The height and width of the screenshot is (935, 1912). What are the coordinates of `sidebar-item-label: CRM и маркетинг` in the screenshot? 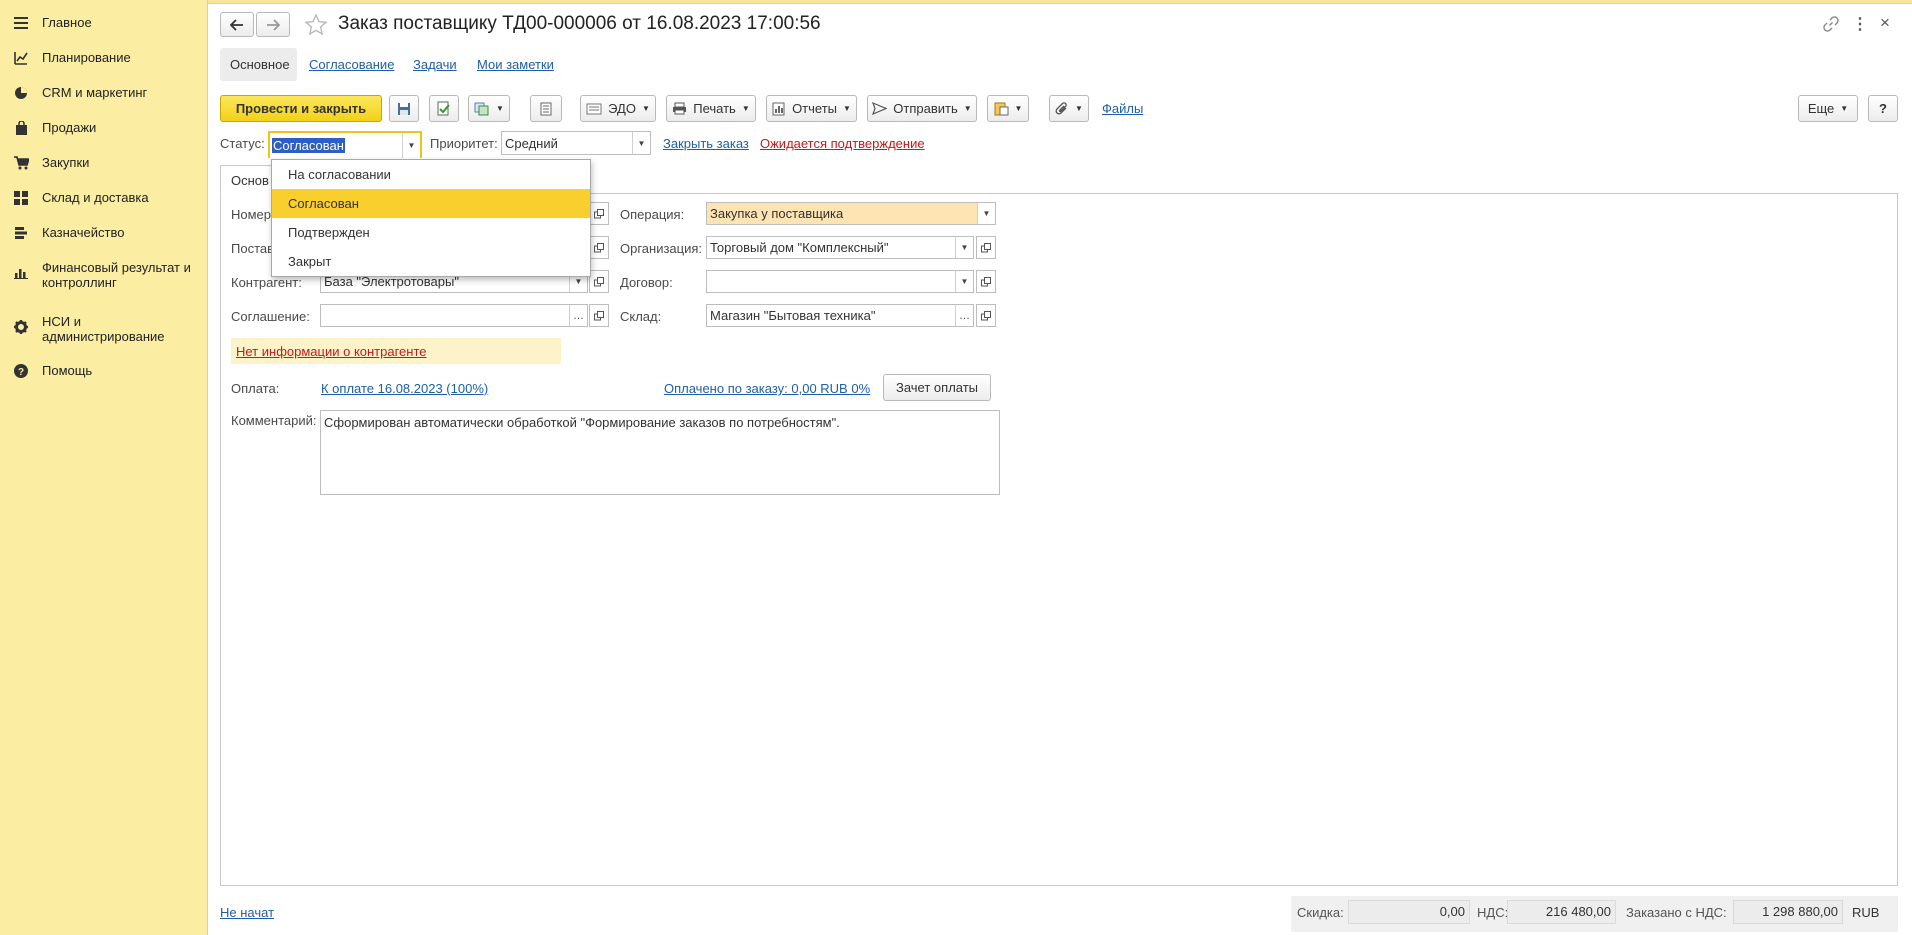 It's located at (95, 92).